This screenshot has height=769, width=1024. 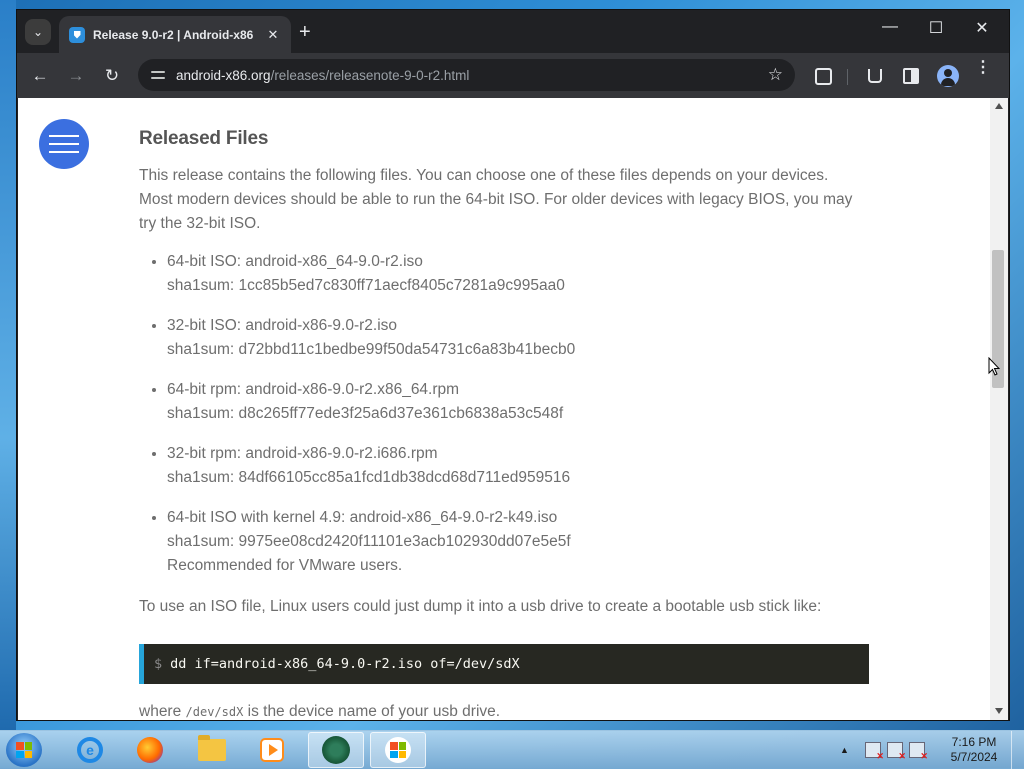 What do you see at coordinates (844, 750) in the screenshot?
I see `show-hidden-icons-arrow-icon: ▲` at bounding box center [844, 750].